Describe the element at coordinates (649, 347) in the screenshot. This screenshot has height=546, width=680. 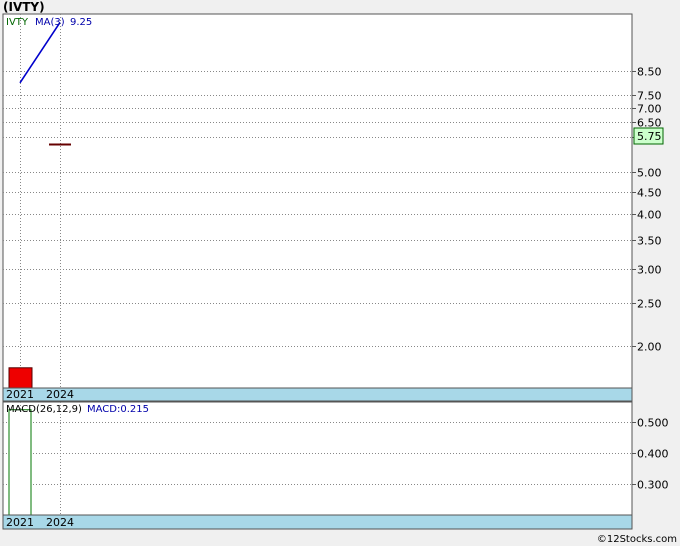
I see `price-tick-label: 2.00` at that location.